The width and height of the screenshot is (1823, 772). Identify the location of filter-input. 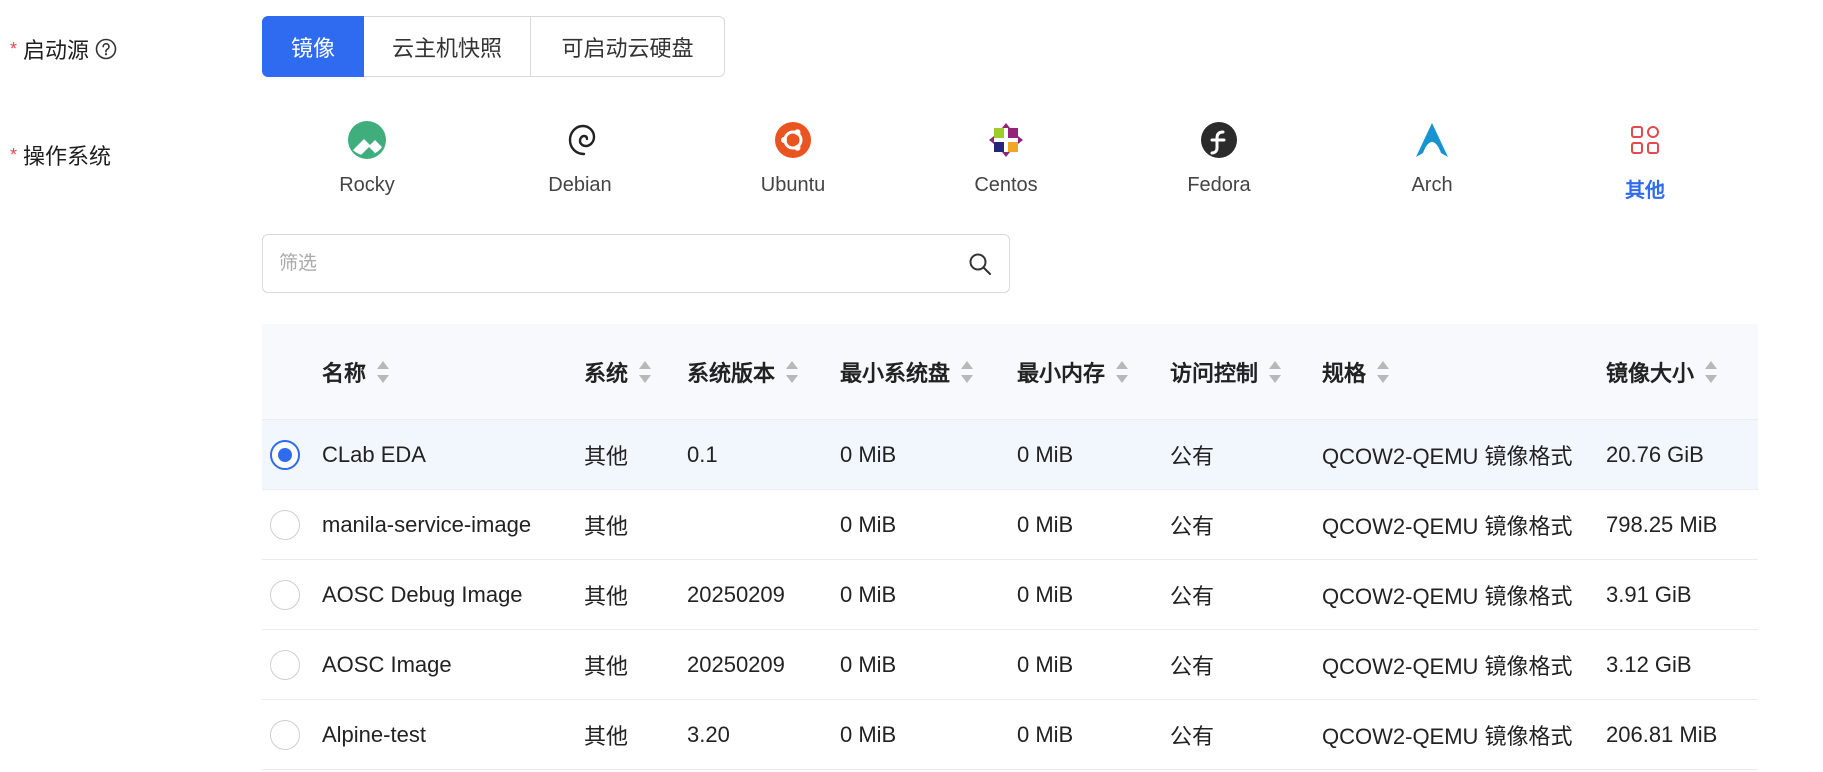
(615, 263).